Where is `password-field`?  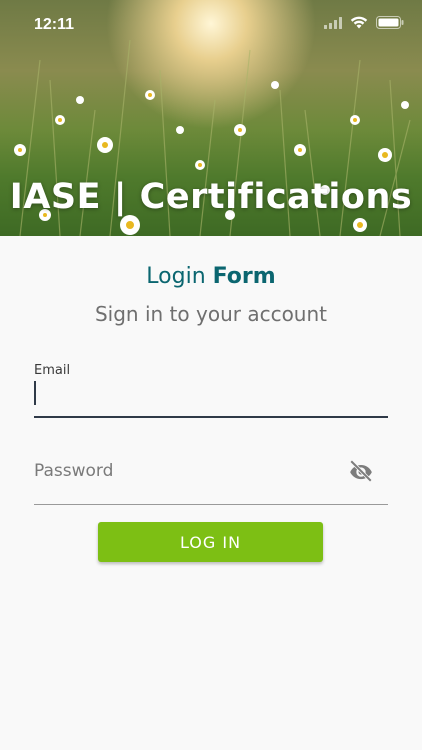 password-field is located at coordinates (211, 478).